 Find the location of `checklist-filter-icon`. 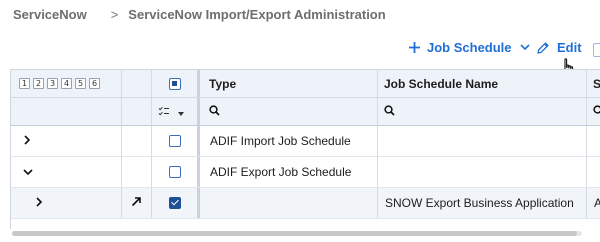

checklist-filter-icon is located at coordinates (164, 112).